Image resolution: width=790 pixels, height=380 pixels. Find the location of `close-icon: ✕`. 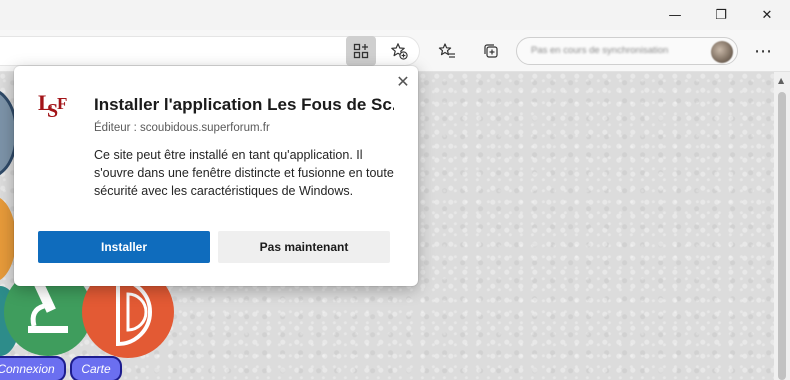

close-icon: ✕ is located at coordinates (403, 81).